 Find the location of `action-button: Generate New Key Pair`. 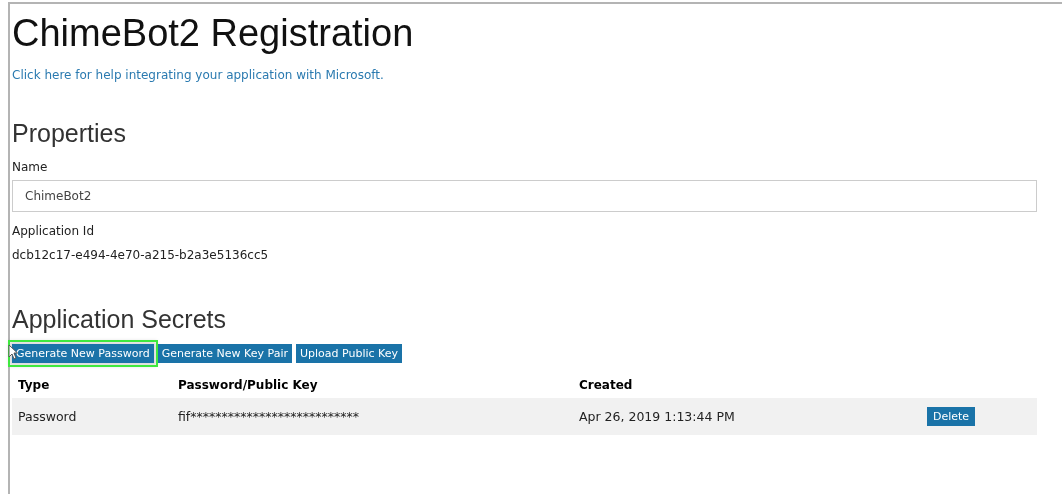

action-button: Generate New Key Pair is located at coordinates (224, 353).